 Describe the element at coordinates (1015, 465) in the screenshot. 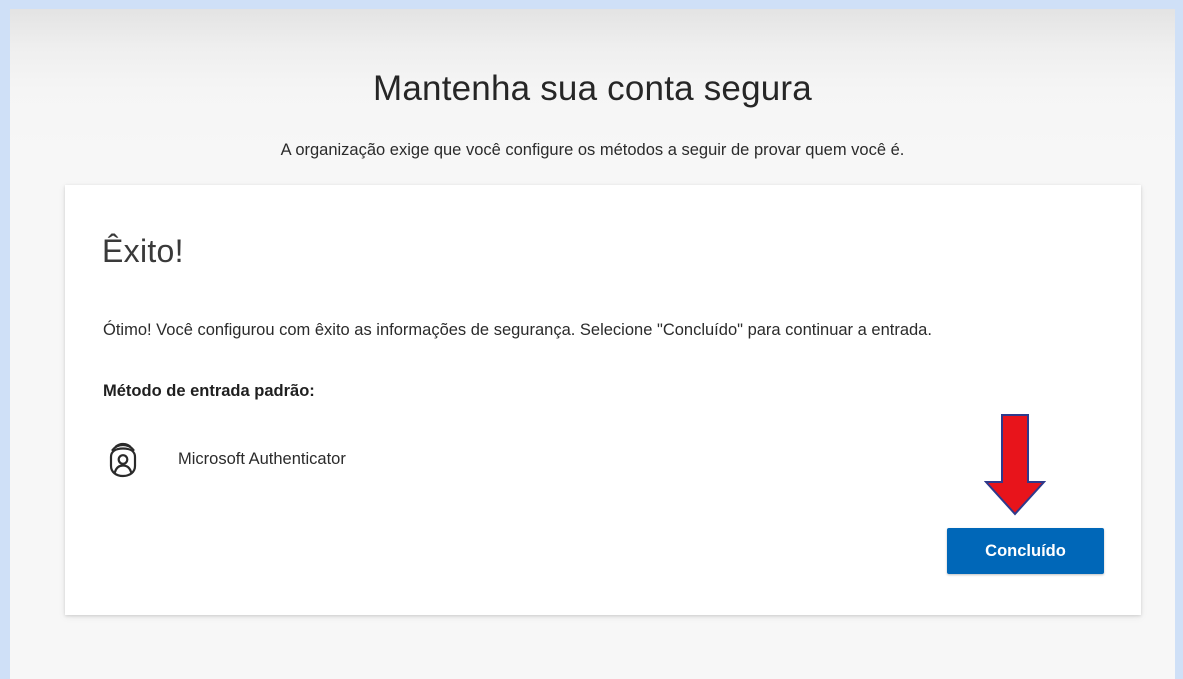

I see `red-down-arrow-icon` at that location.